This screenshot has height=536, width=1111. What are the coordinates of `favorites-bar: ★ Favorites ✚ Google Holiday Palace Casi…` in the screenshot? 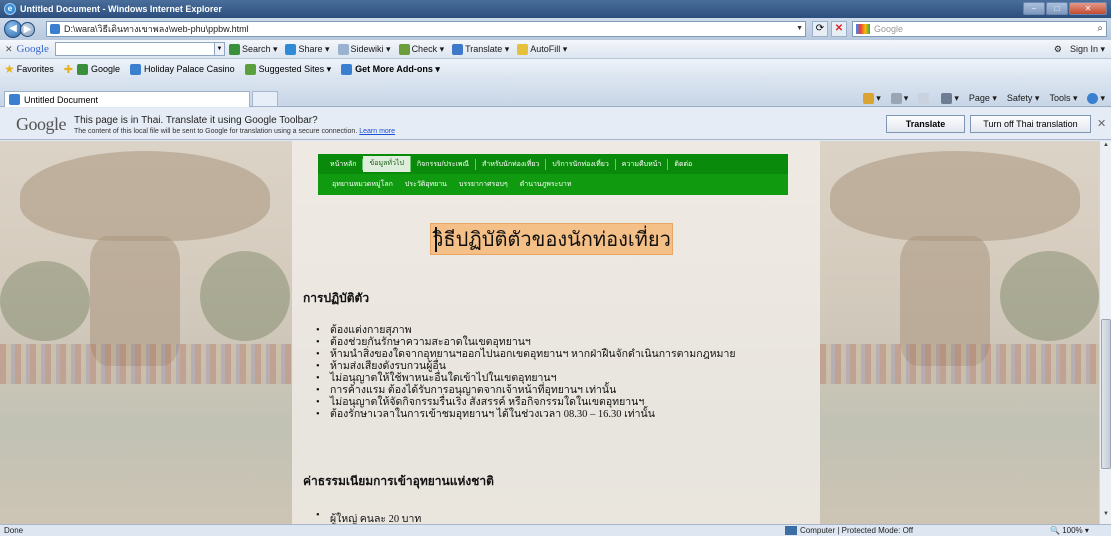 It's located at (555, 69).